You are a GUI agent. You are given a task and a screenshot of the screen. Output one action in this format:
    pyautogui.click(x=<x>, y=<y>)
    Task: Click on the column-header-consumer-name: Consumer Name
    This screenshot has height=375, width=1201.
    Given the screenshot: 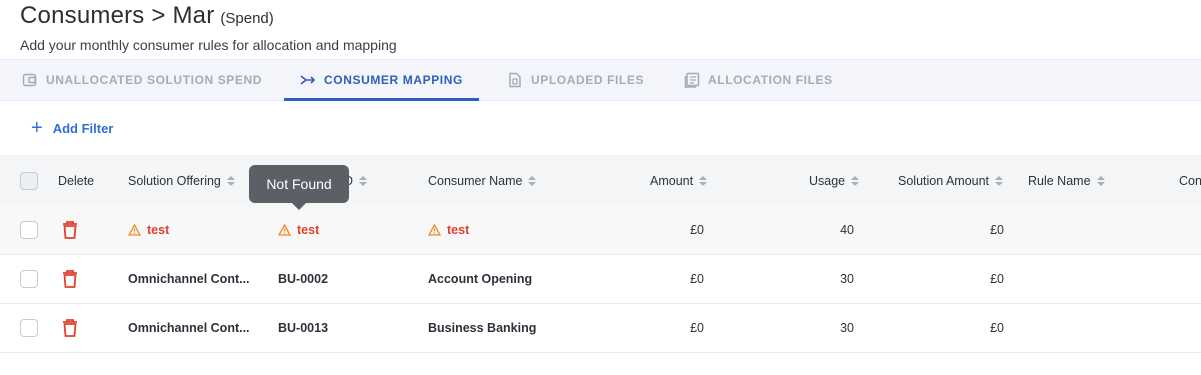 What is the action you would take?
    pyautogui.click(x=482, y=180)
    